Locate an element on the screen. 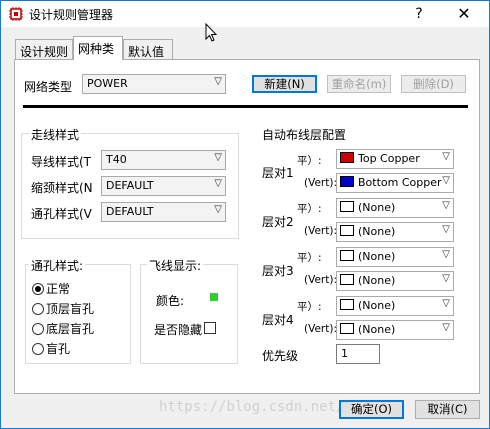 The image size is (490, 429). tab-net-class: 网种类 is located at coordinates (98, 48).